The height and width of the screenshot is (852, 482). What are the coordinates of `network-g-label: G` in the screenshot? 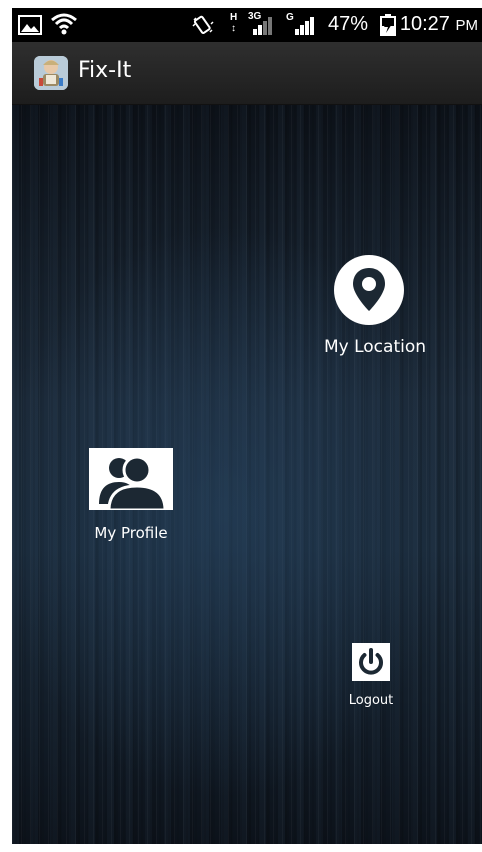 It's located at (290, 17).